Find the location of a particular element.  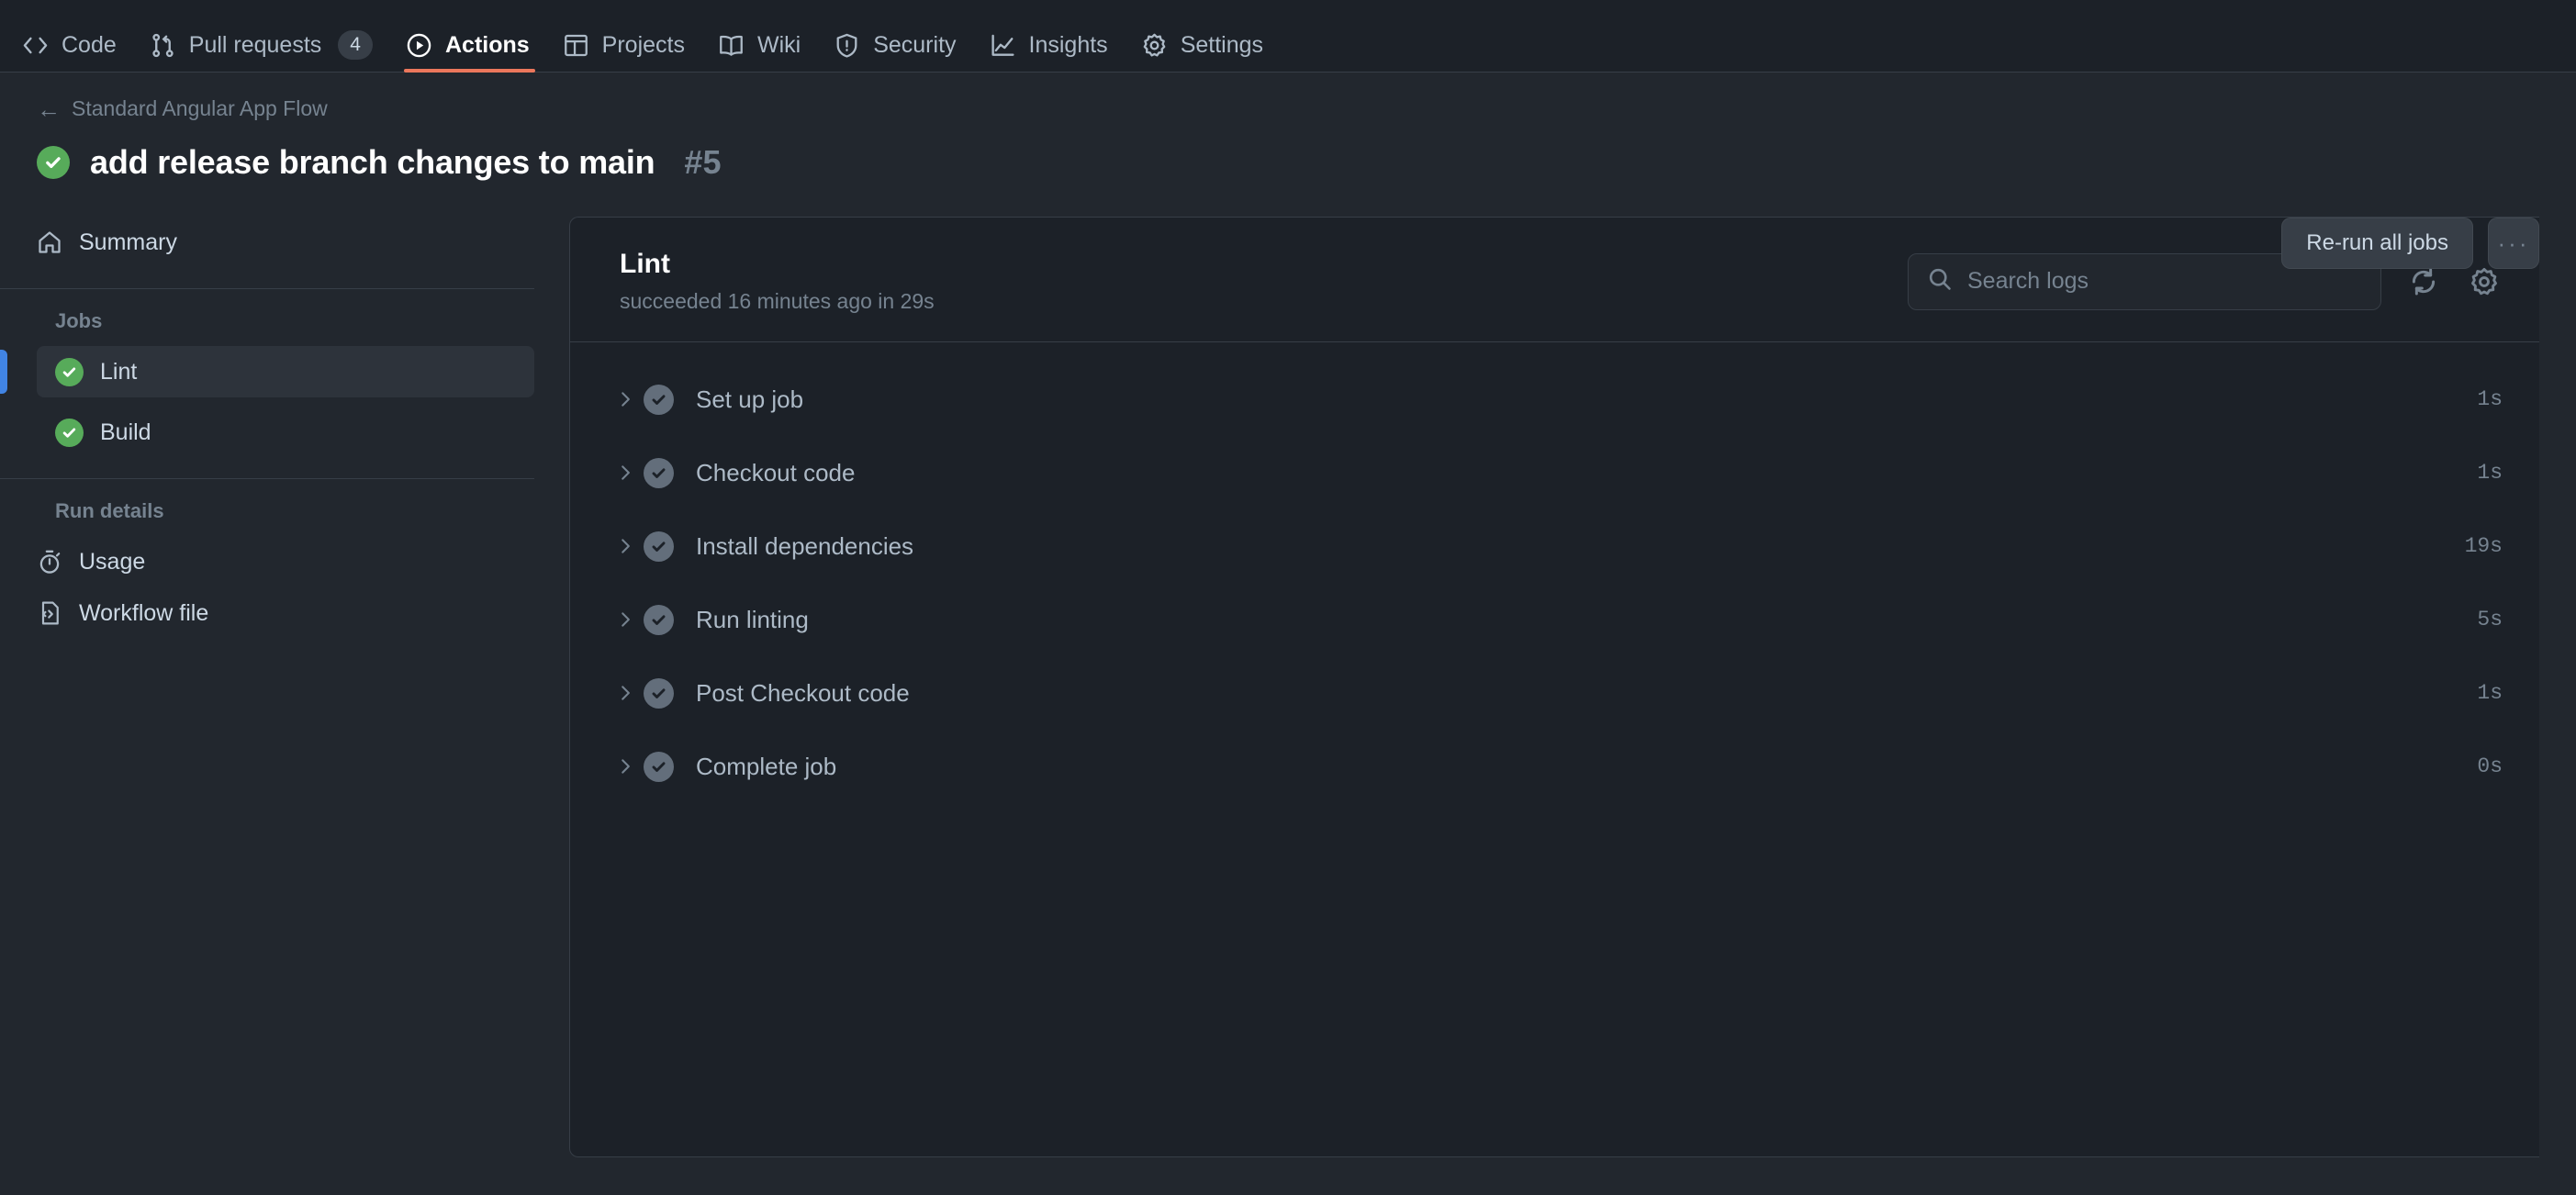

book-icon is located at coordinates (731, 45).